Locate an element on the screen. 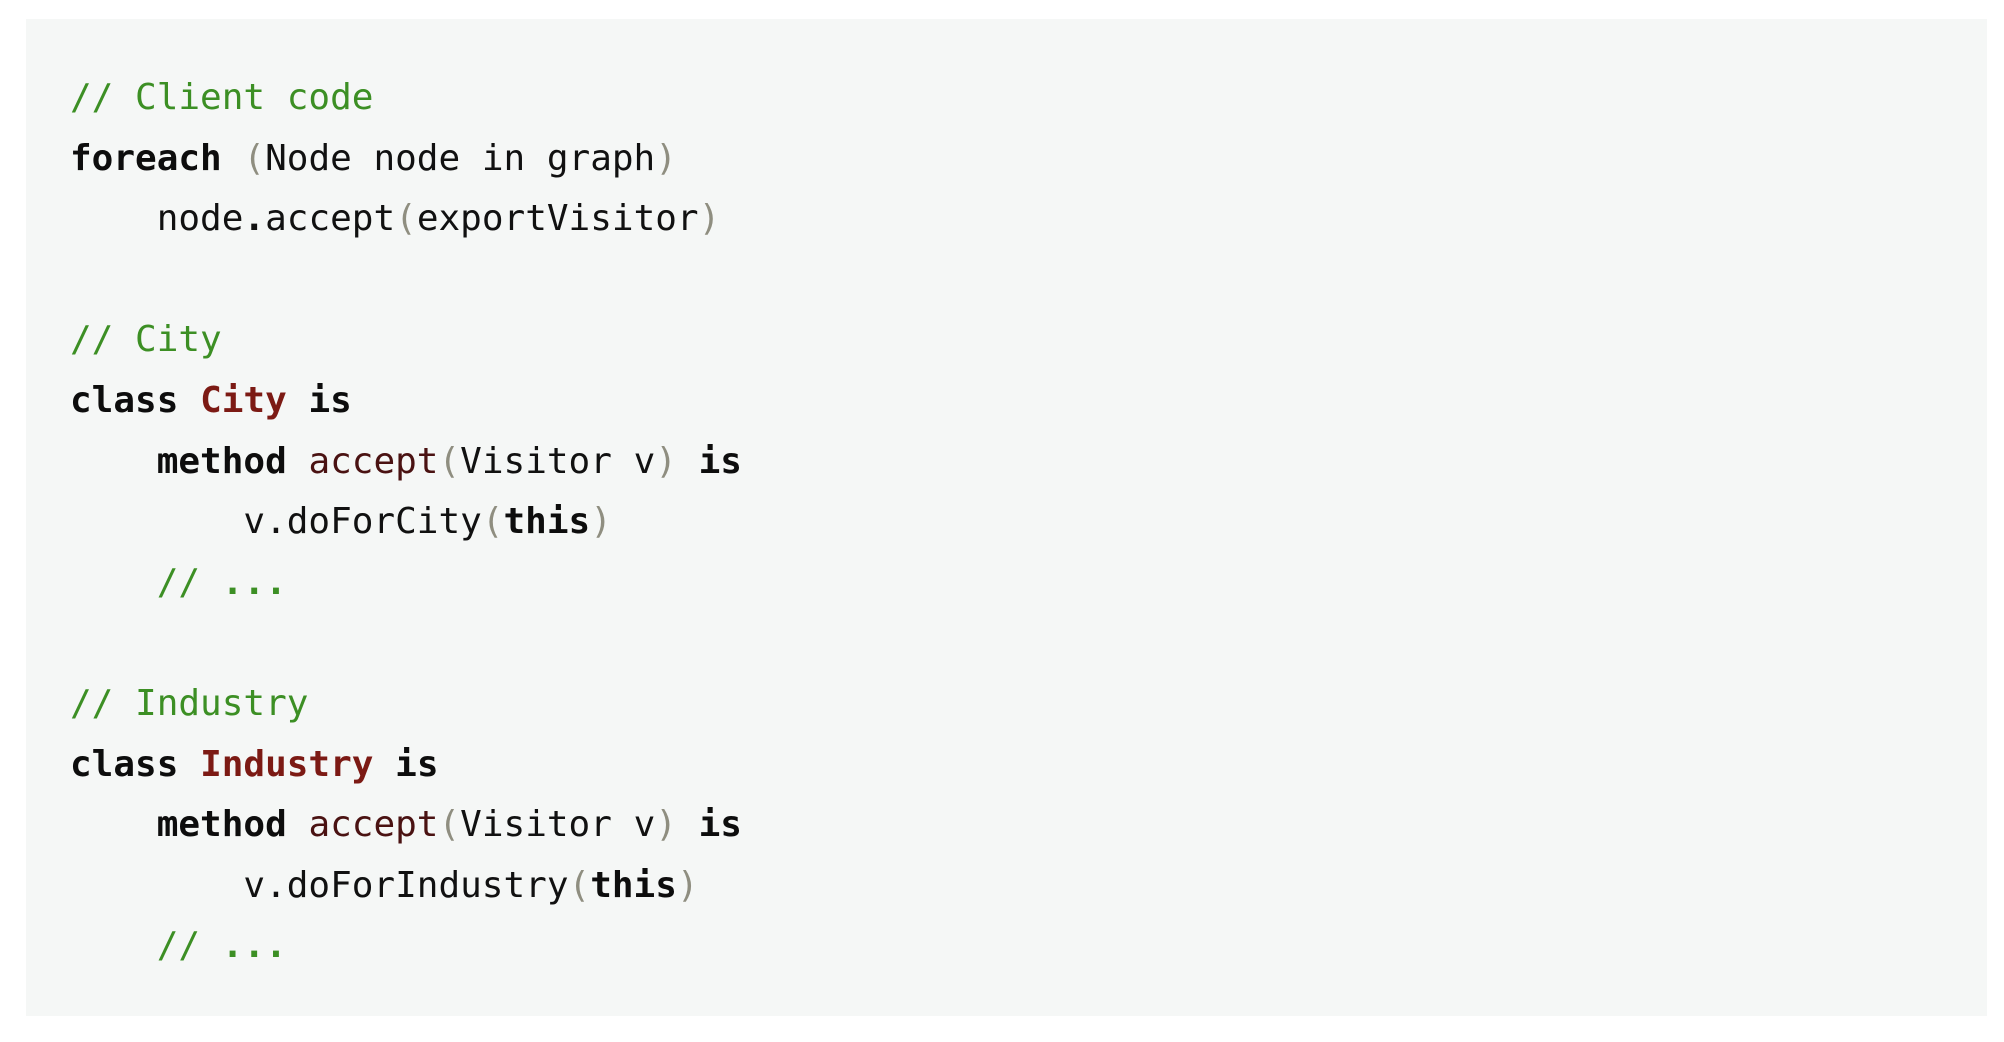 Image resolution: width=2004 pixels, height=1042 pixels. code-line: // Industry is located at coordinates (1028, 704).